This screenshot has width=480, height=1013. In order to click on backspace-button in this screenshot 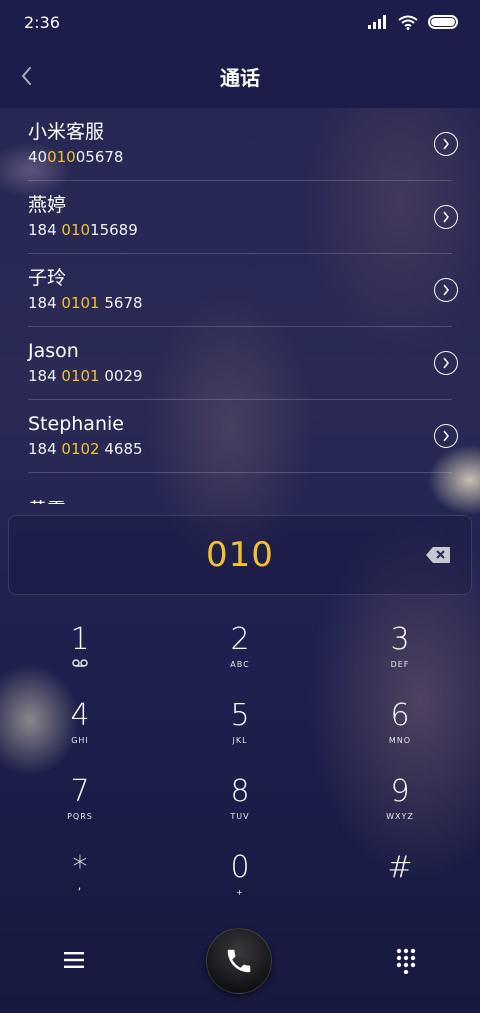, I will do `click(438, 555)`.